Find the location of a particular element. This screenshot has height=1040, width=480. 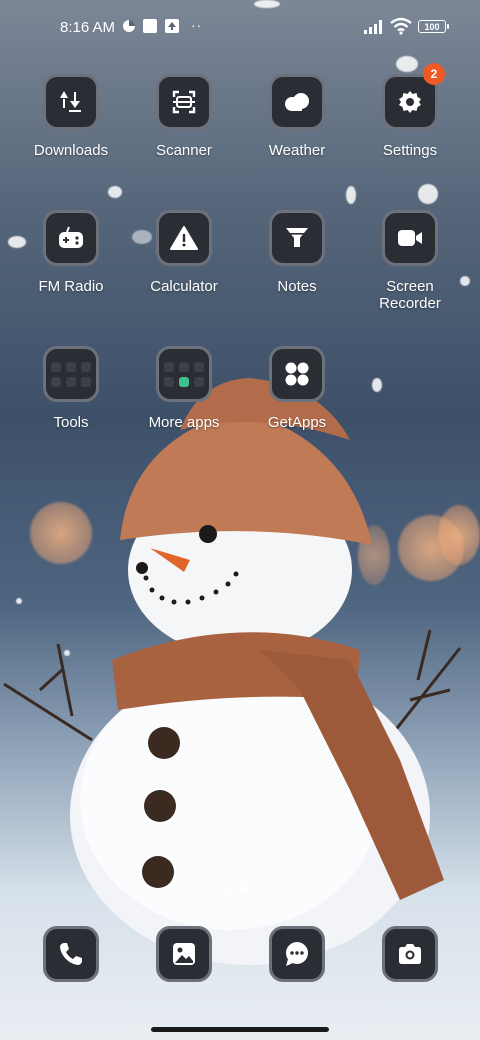

more-notifications-icon: ·· is located at coordinates (197, 25).